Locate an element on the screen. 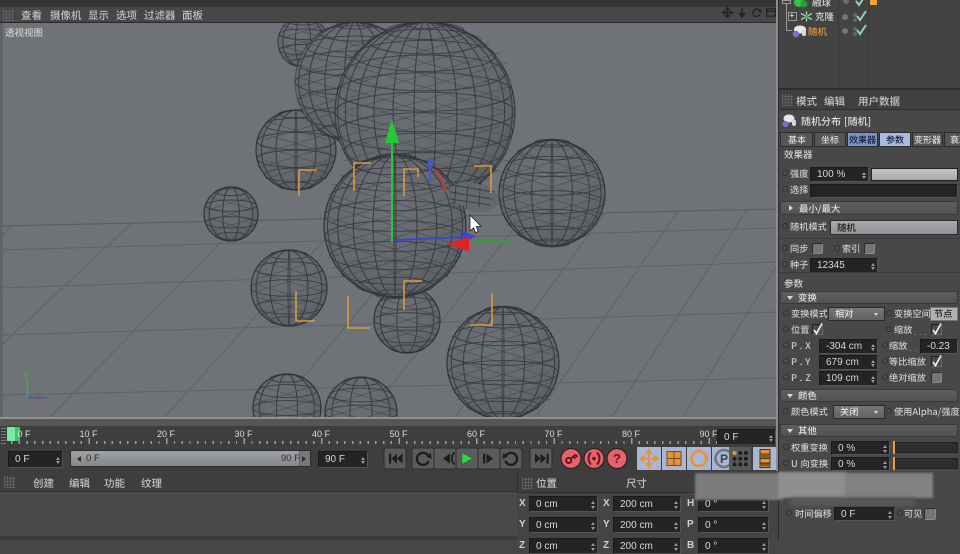 The height and width of the screenshot is (554, 960). svg-text: x is located at coordinates (38, 398).